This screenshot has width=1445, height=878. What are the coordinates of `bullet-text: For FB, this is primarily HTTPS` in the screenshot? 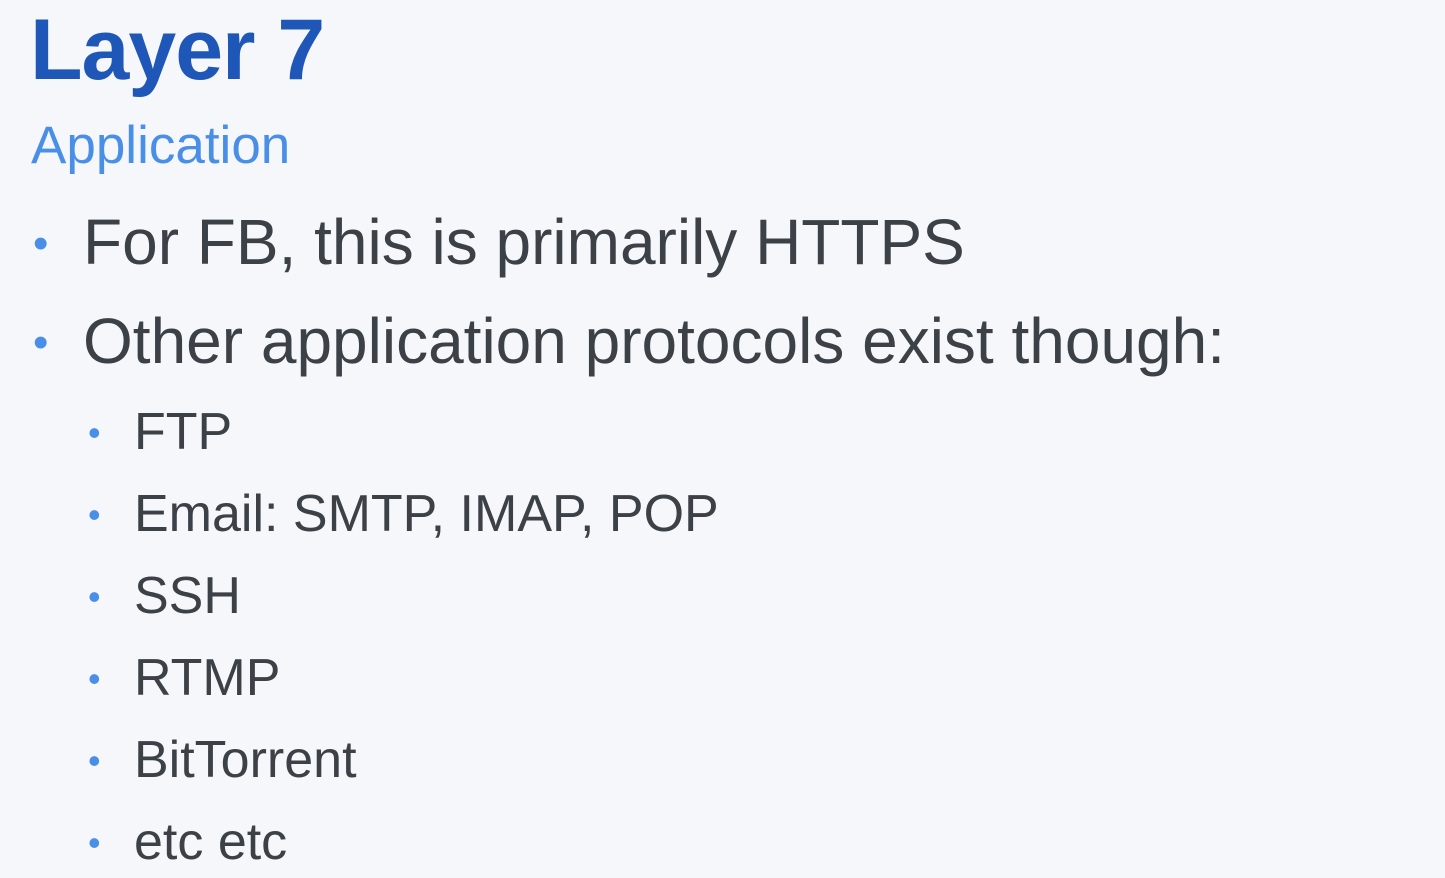 It's located at (524, 242).